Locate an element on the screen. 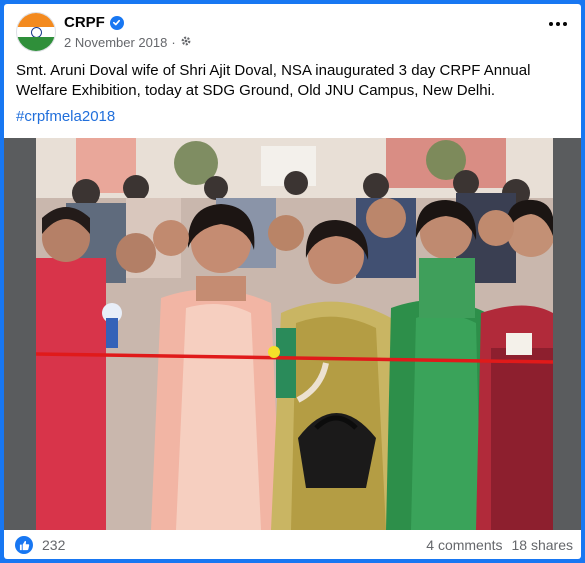  post-footer: 232 4 comments 18 shares is located at coordinates (292, 544).